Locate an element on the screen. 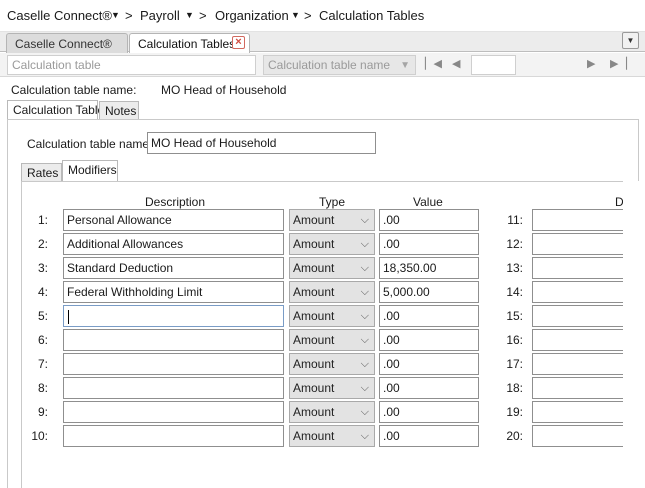 This screenshot has height=488, width=645. text-cursor is located at coordinates (68, 316).